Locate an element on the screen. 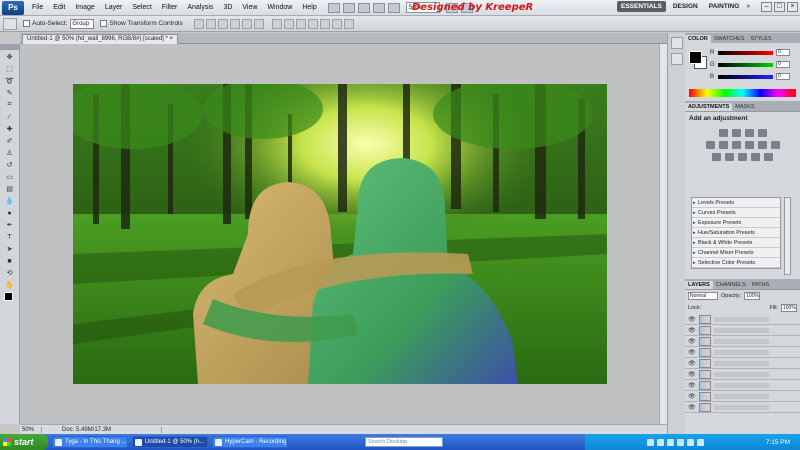 The image size is (800, 450). eyedropper-tool-icon: ⁄ is located at coordinates (10, 117).